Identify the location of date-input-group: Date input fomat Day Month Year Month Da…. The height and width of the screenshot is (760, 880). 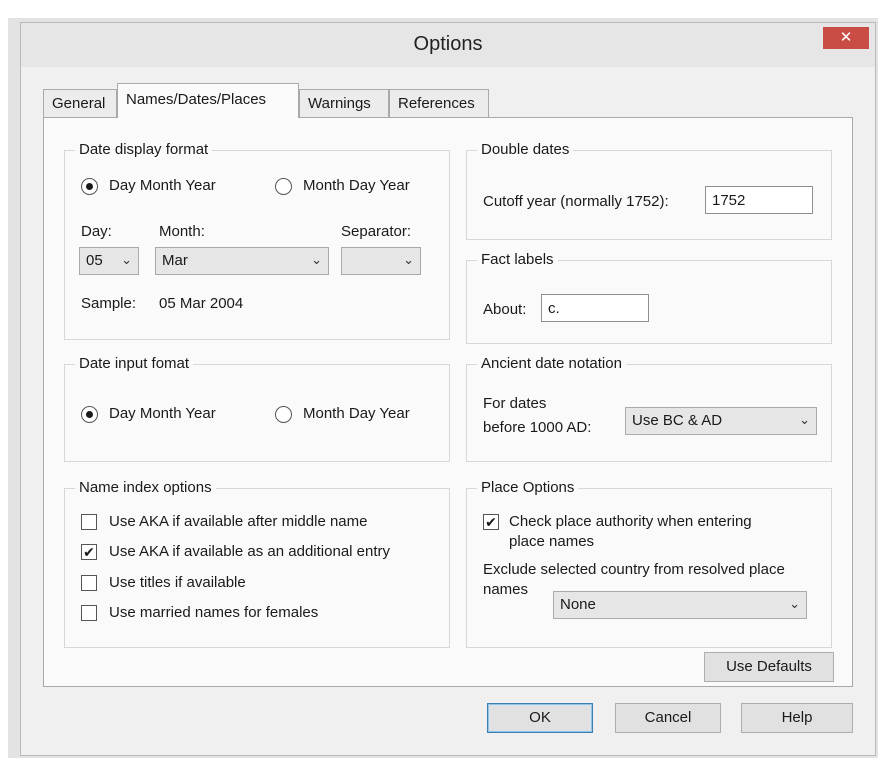
(257, 408).